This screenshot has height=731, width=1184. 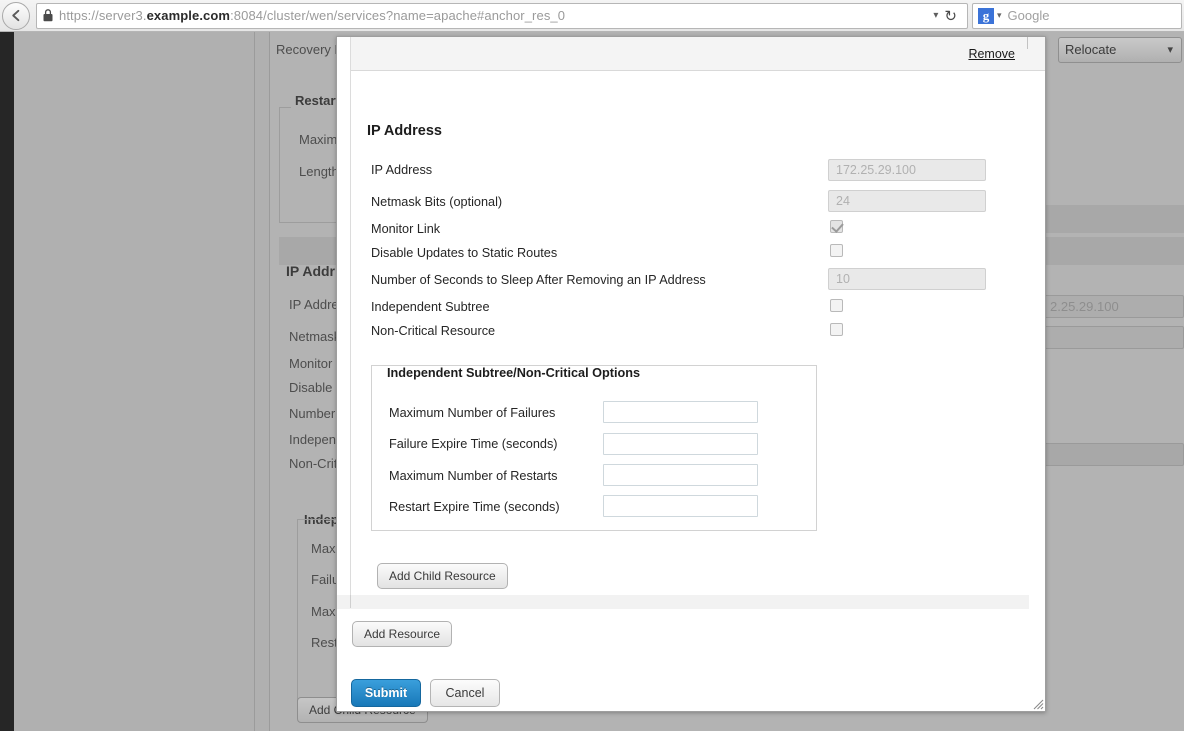 What do you see at coordinates (350, 323) in the screenshot?
I see `dialog-form-left-border` at bounding box center [350, 323].